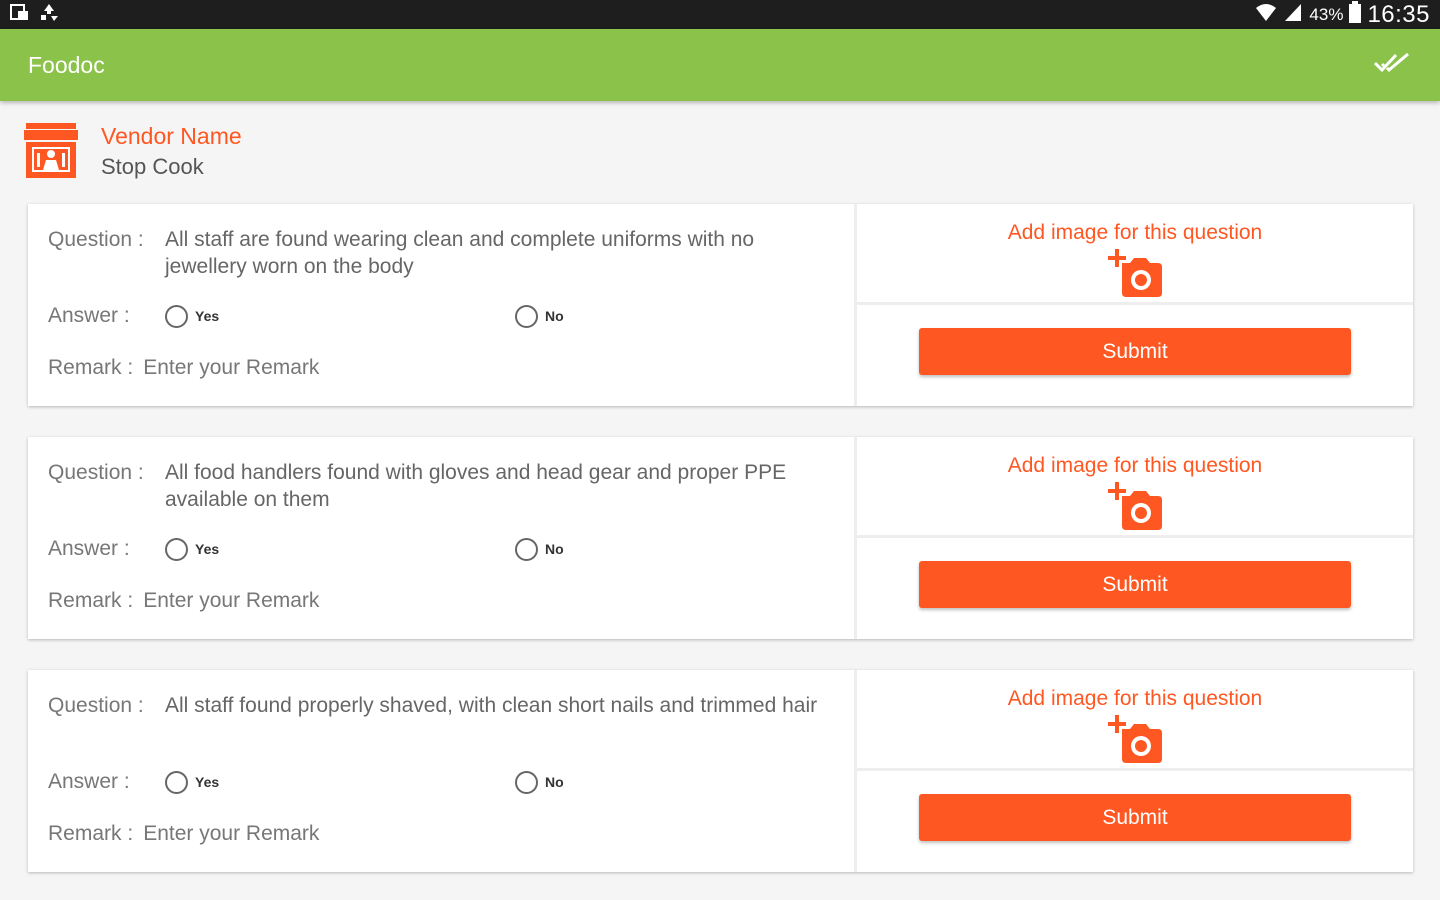  I want to click on vendor-header: Vendor Name Stop Cook, so click(132, 151).